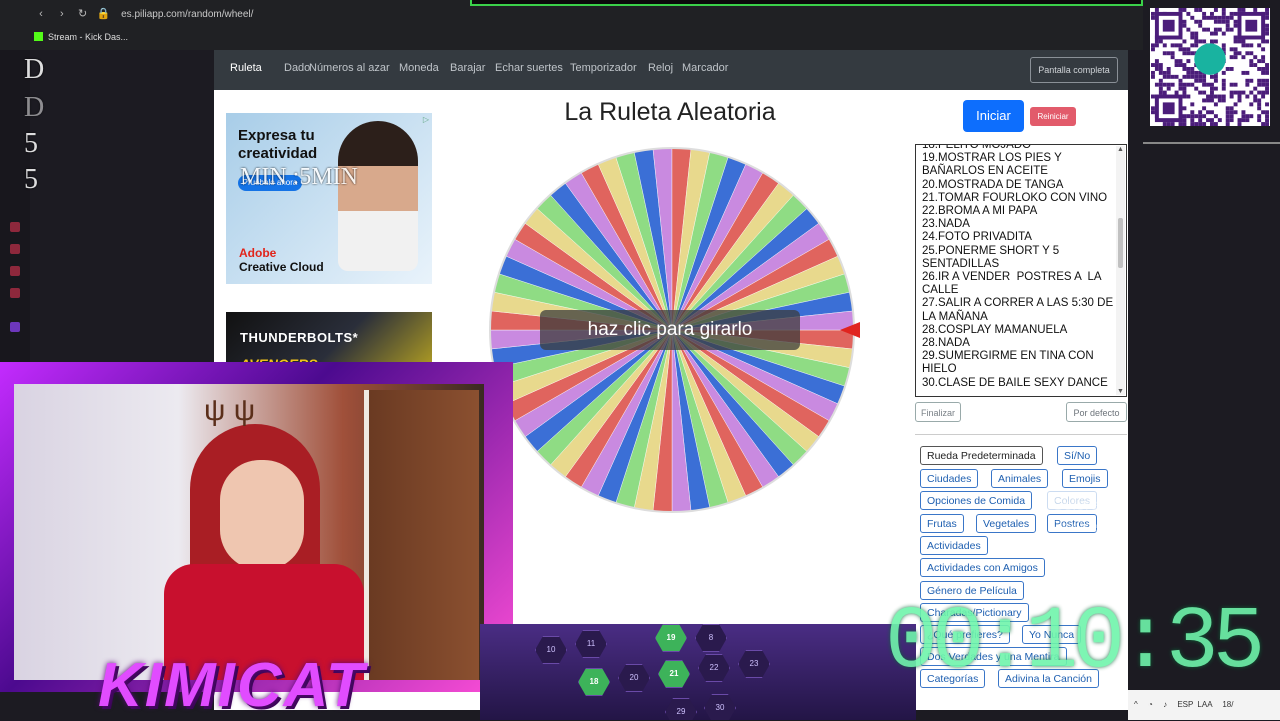  I want to click on ad-person-image, so click(378, 196).